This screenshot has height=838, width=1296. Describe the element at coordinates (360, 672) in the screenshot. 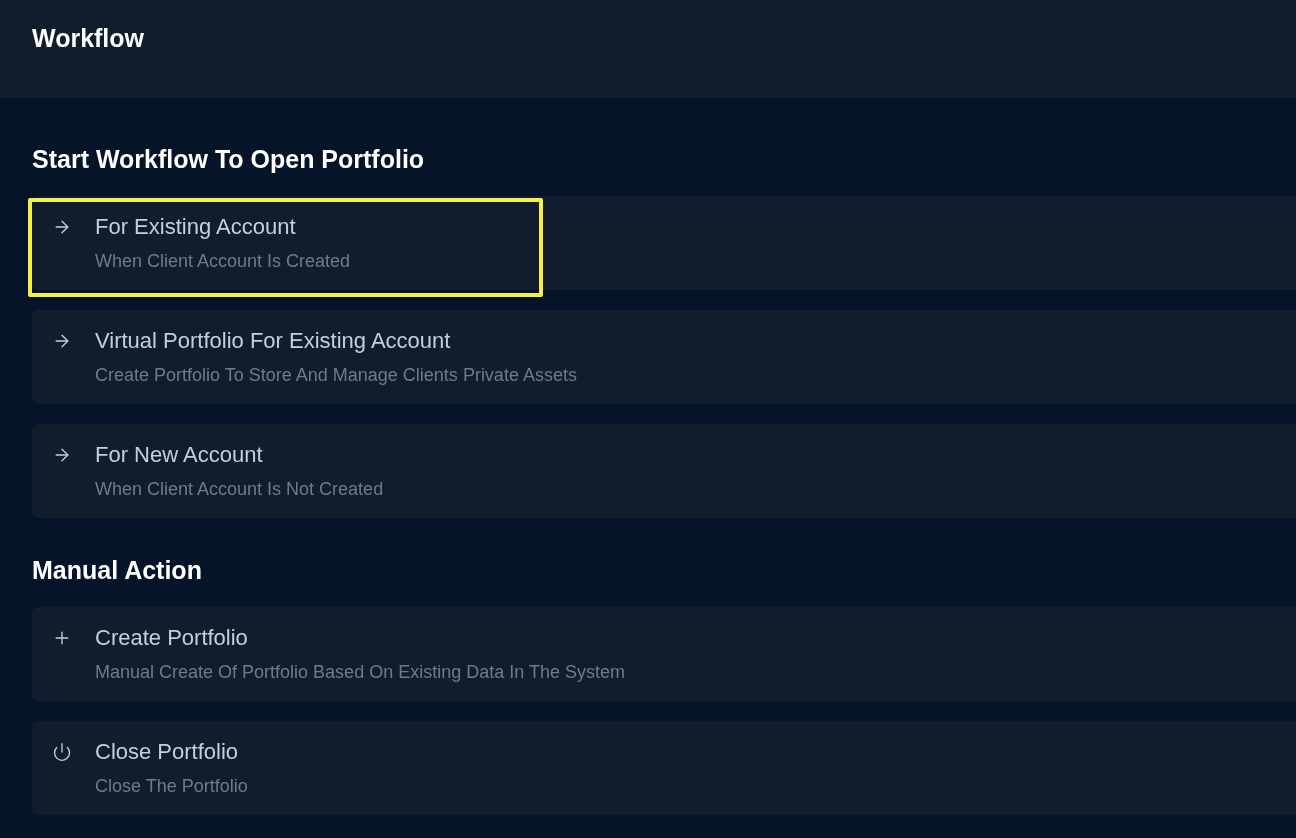

I see `option-description: Manual Create Of Portfolio Based On Existing Data In The System` at that location.